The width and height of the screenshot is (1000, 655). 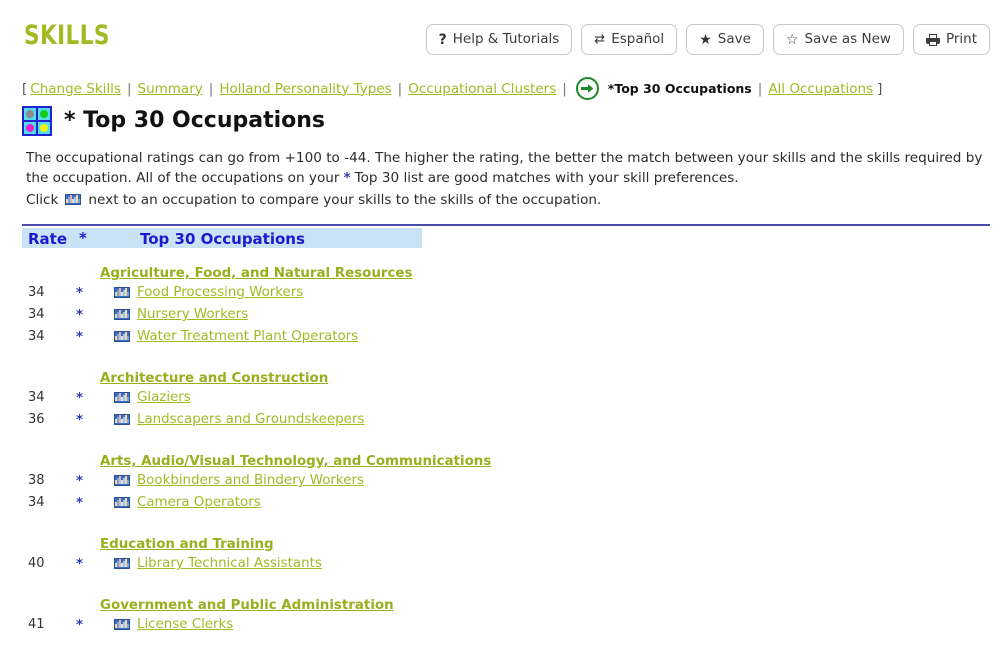 What do you see at coordinates (638, 38) in the screenshot?
I see `espanol-label: Español` at bounding box center [638, 38].